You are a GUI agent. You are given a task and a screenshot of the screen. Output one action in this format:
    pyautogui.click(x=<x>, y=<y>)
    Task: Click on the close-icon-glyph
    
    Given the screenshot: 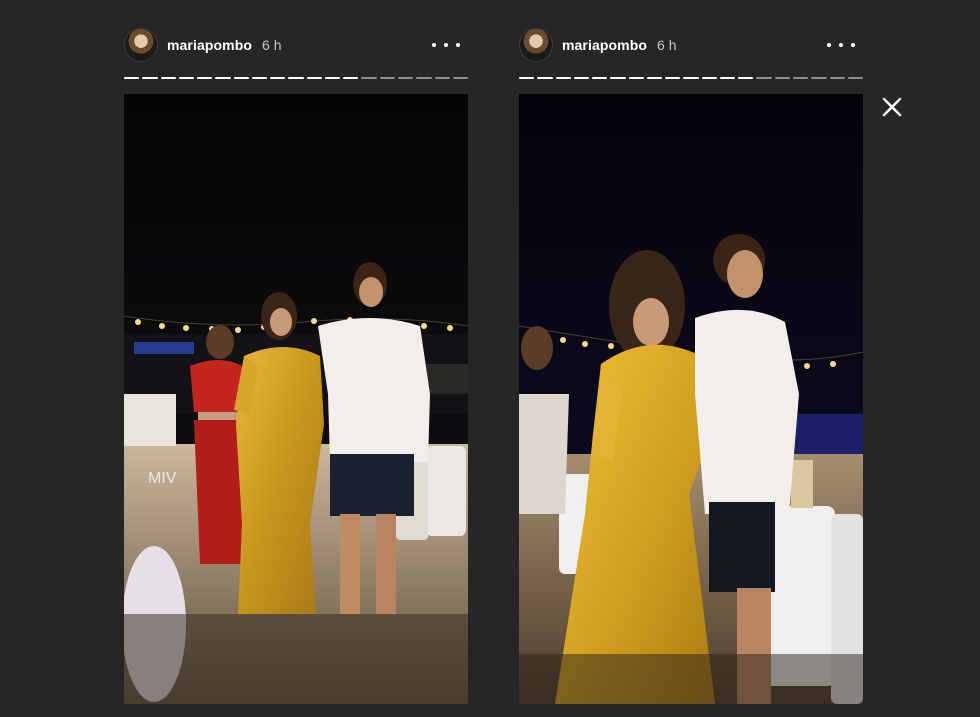 What is the action you would take?
    pyautogui.click(x=892, y=107)
    